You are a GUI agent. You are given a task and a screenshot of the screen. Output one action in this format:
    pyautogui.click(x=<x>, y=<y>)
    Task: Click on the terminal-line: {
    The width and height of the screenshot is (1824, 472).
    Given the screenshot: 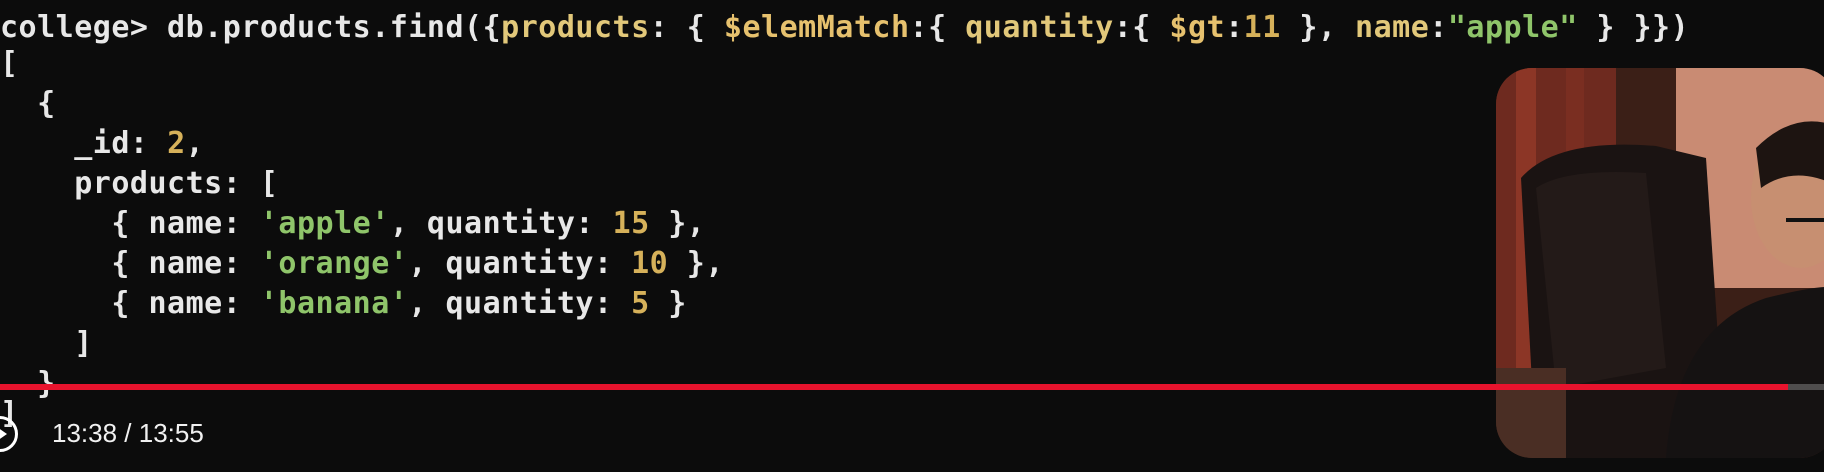 What is the action you would take?
    pyautogui.click(x=28, y=104)
    